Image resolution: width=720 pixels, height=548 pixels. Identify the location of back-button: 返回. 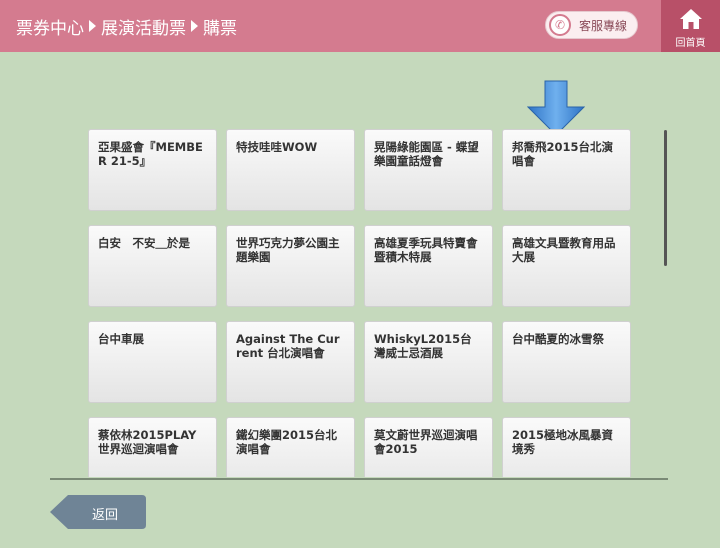
(98, 512).